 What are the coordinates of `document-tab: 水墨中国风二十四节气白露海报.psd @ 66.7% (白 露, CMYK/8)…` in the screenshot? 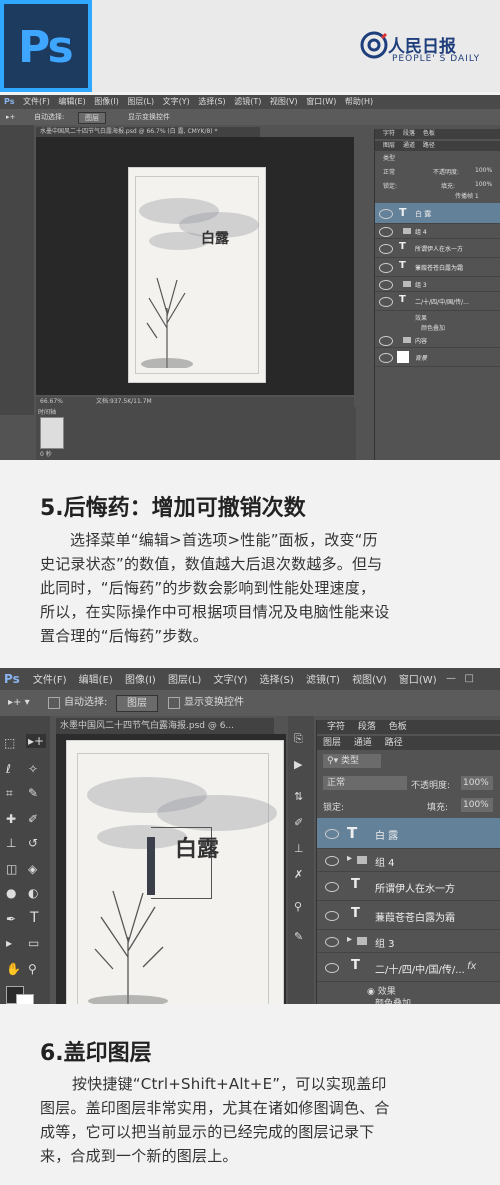 It's located at (148, 132).